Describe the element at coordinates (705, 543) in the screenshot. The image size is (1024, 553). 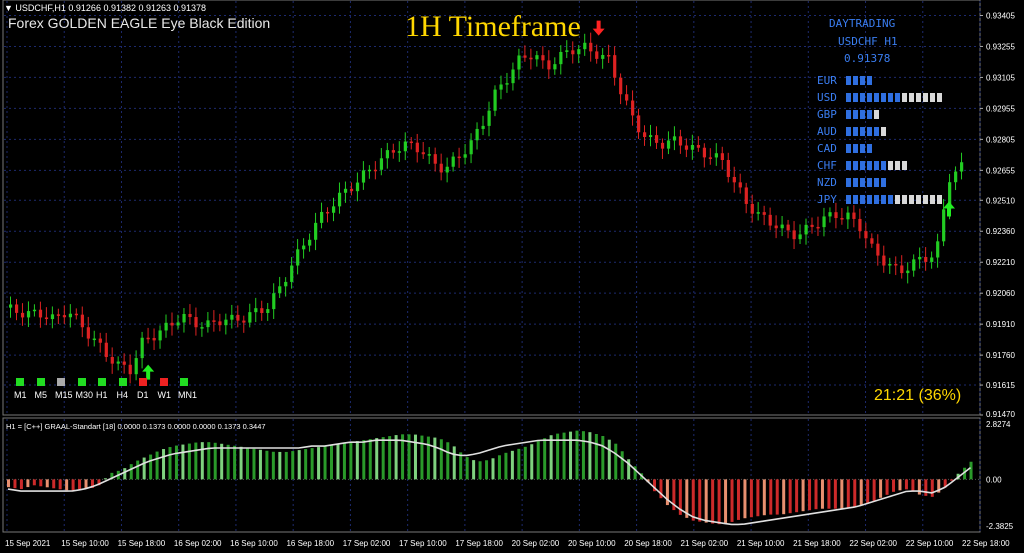
I see `time-tick-label: 21 Sep 02:00` at that location.